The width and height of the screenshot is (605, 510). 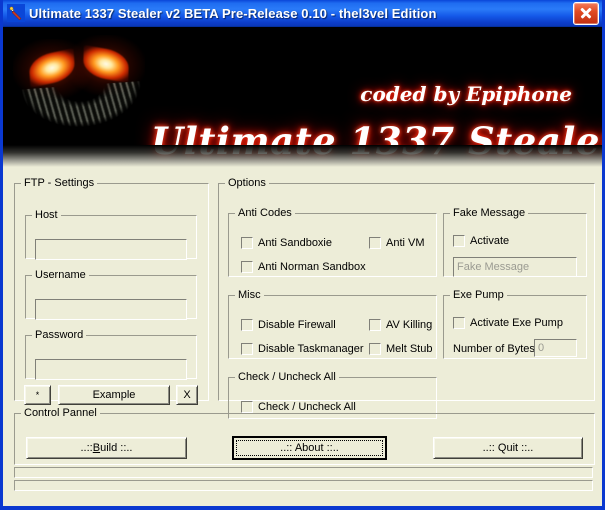 I want to click on checkbox-label: Activate Exe Pump, so click(x=516, y=323).